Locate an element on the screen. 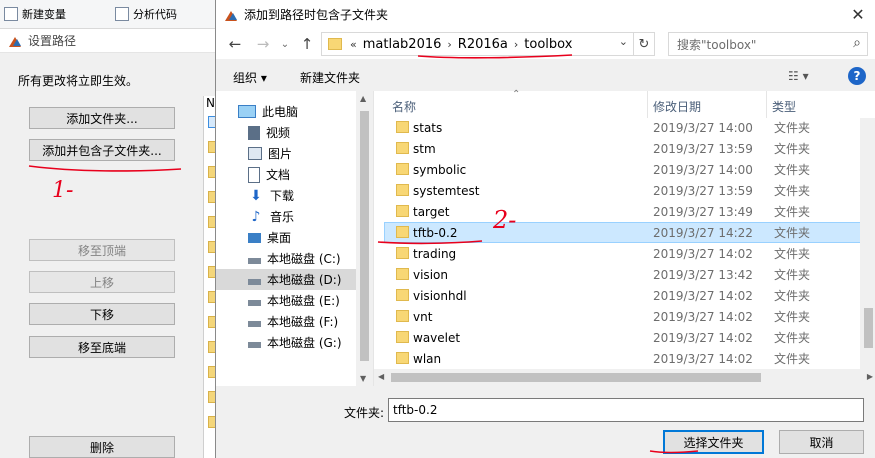  vertical-scroll-thumb is located at coordinates (868, 328).